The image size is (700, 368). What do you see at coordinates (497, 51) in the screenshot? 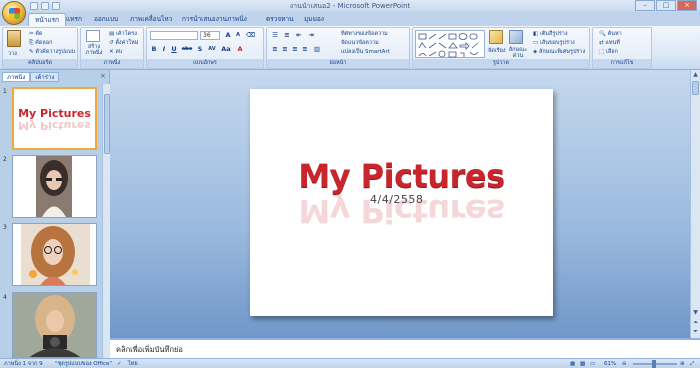
I see `arrange-button: จัดเรียง` at bounding box center [497, 51].